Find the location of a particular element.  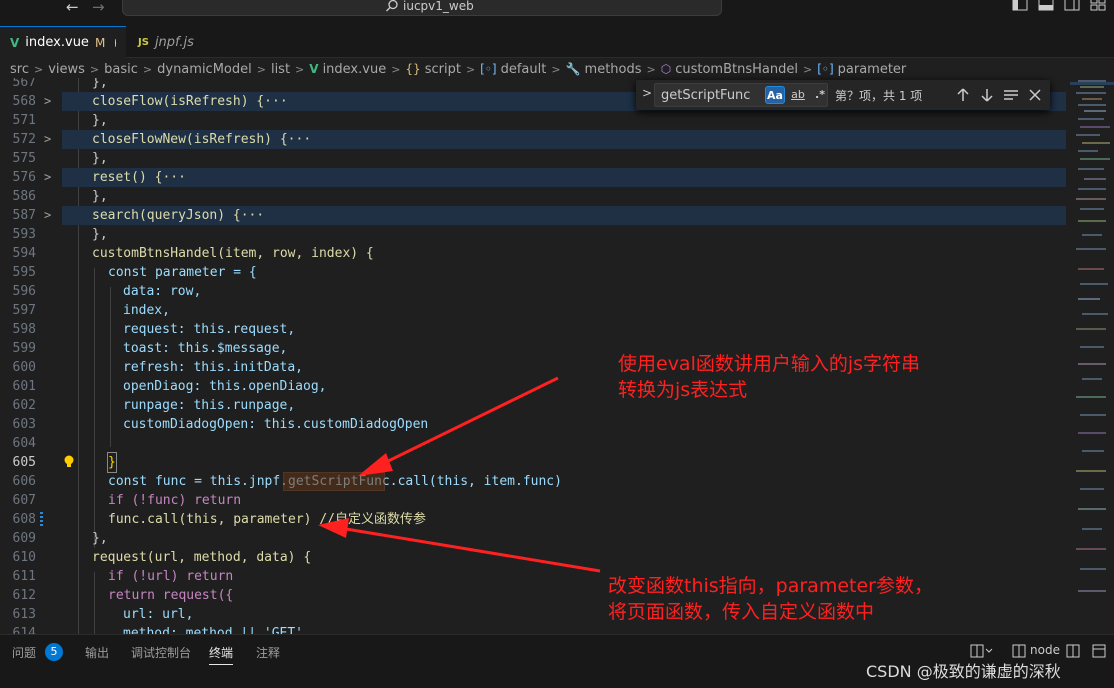

layout-controls is located at coordinates (1059, 6).